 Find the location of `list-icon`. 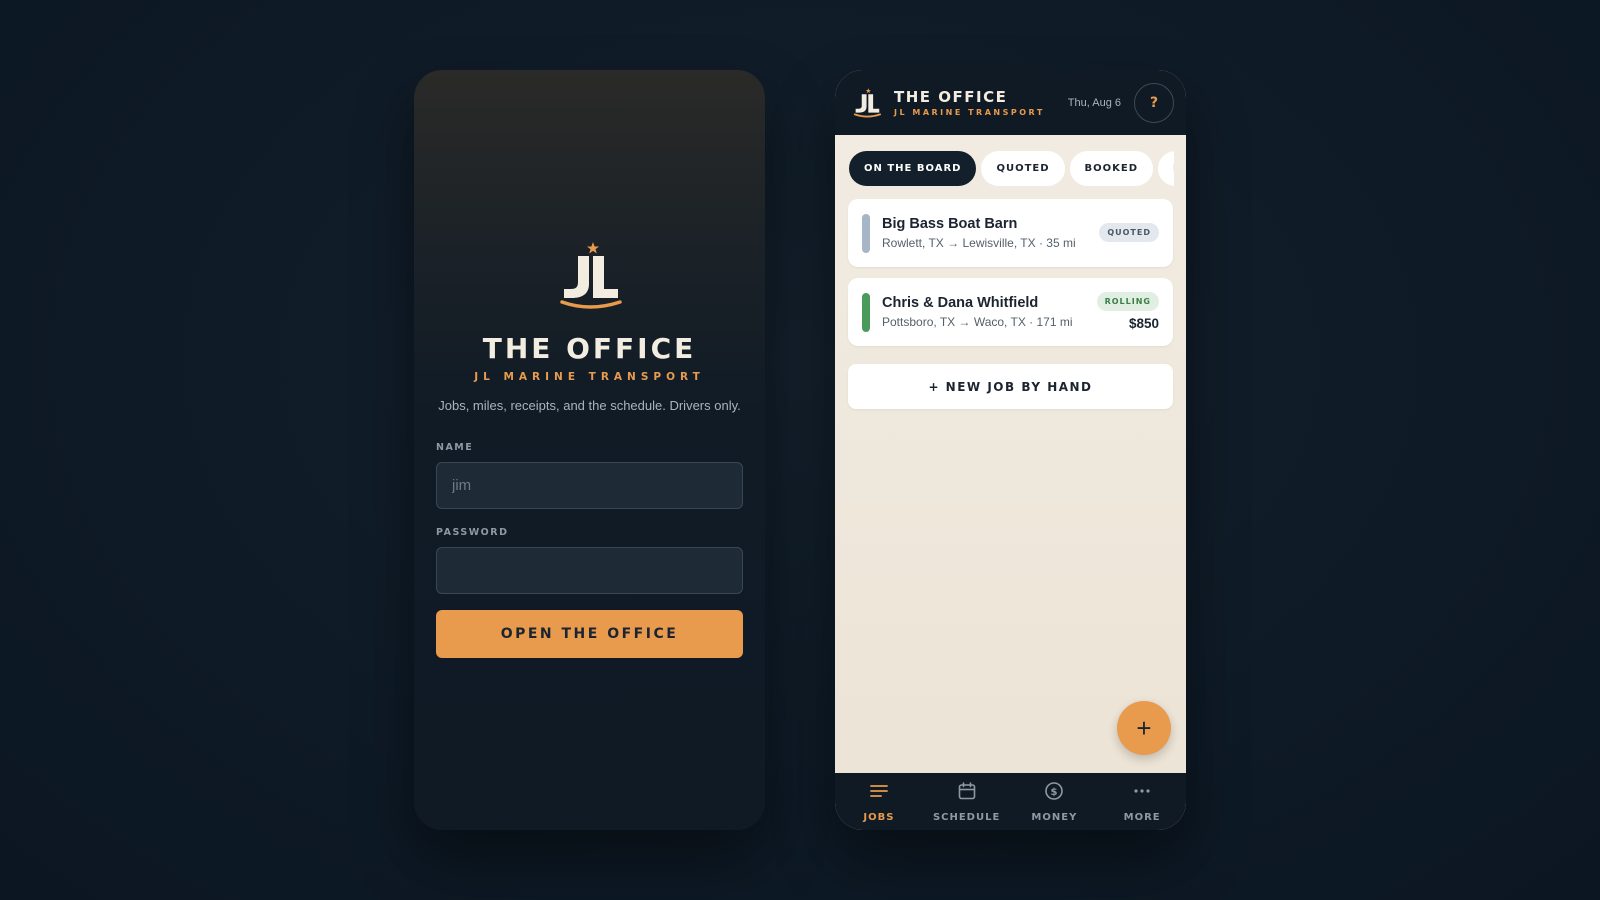

list-icon is located at coordinates (878, 791).